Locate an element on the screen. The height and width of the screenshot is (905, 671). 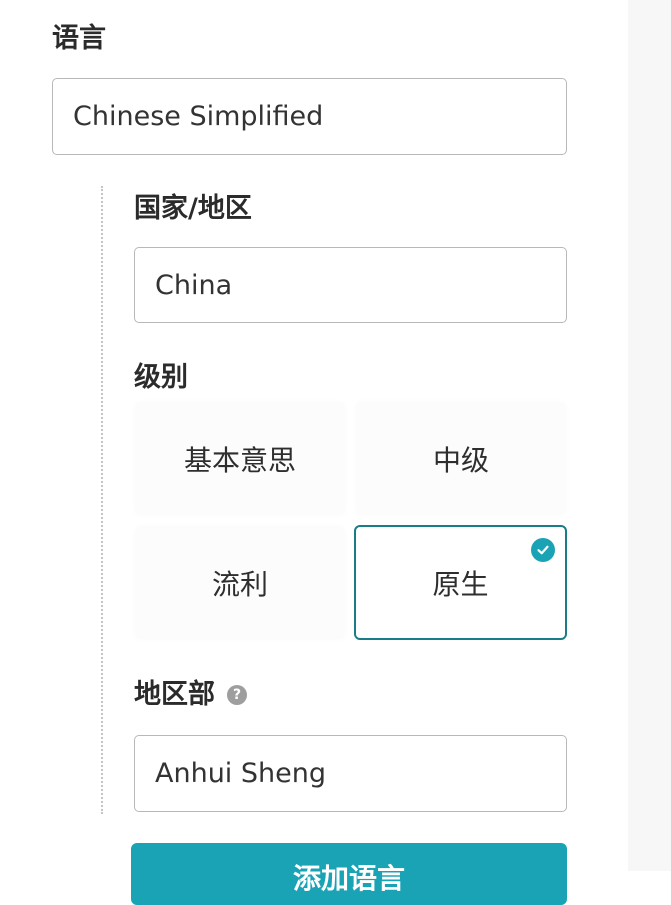
region-label-row: 地区部 ? is located at coordinates (190, 694).